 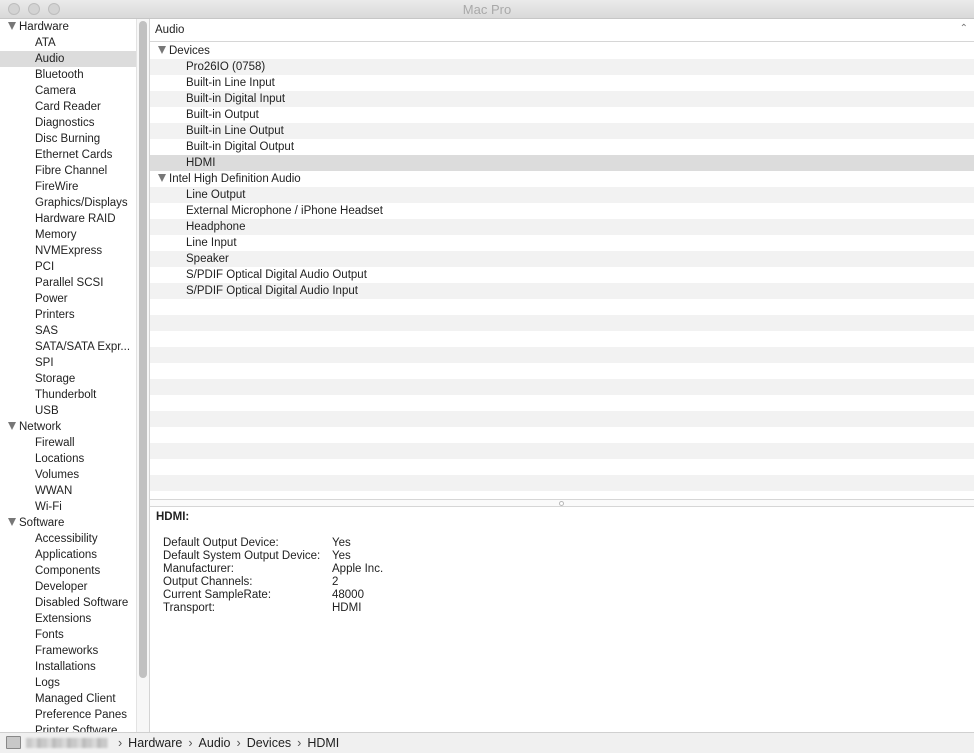 I want to click on sidebar-item: Installations, so click(x=68, y=667).